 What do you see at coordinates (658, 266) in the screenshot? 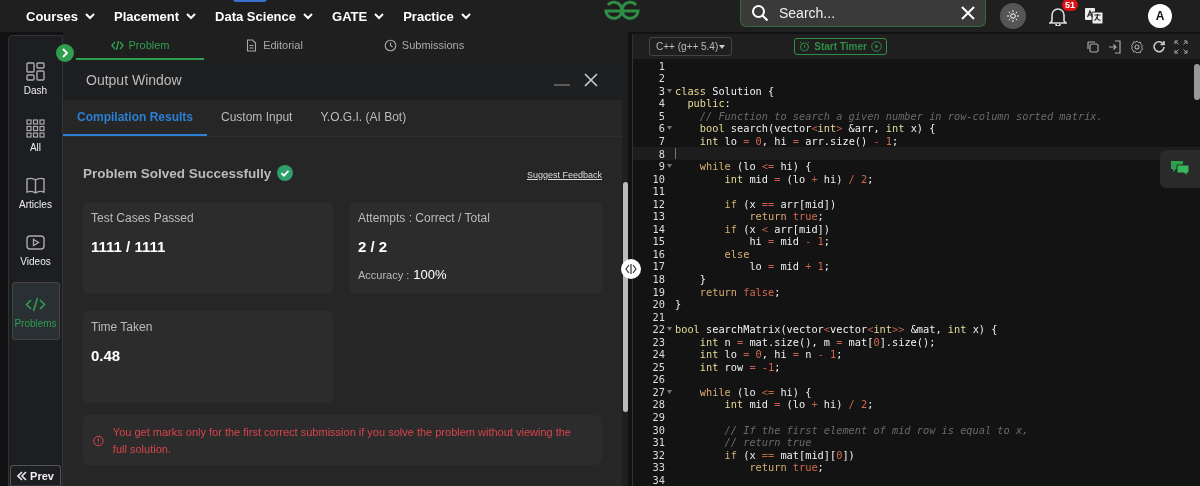
I see `line-number: 17` at bounding box center [658, 266].